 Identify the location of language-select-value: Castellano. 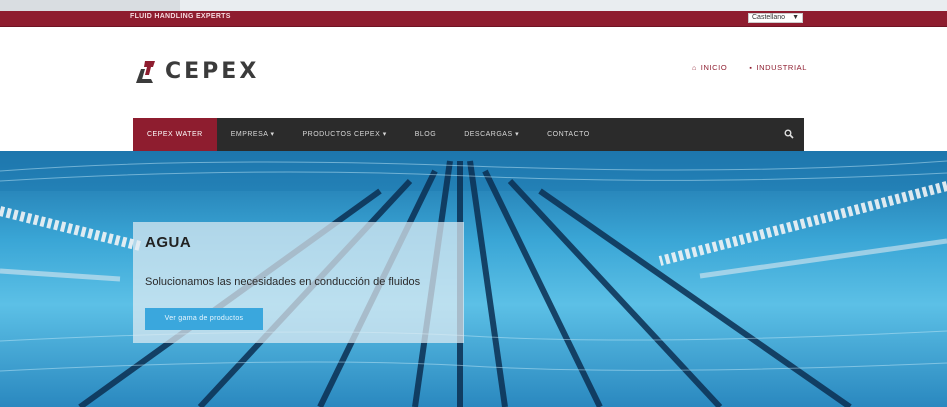
(769, 17).